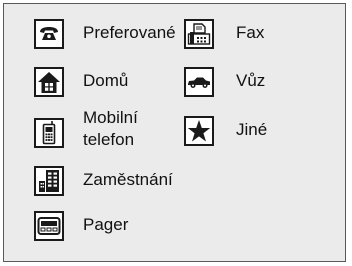  Describe the element at coordinates (106, 224) in the screenshot. I see `legend-label-pager: Pager` at that location.